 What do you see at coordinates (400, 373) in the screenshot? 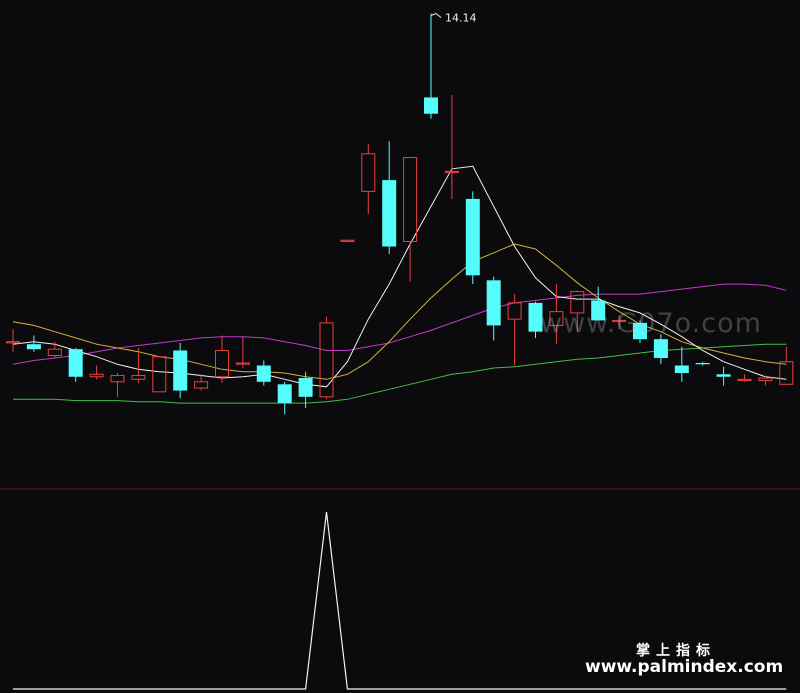
I see `ma-green-line` at bounding box center [400, 373].